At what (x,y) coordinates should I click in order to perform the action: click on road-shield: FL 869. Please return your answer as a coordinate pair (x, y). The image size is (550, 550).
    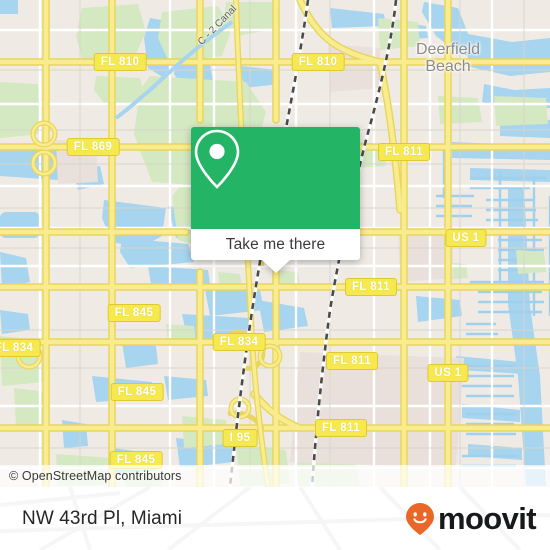
    Looking at the image, I should click on (93, 147).